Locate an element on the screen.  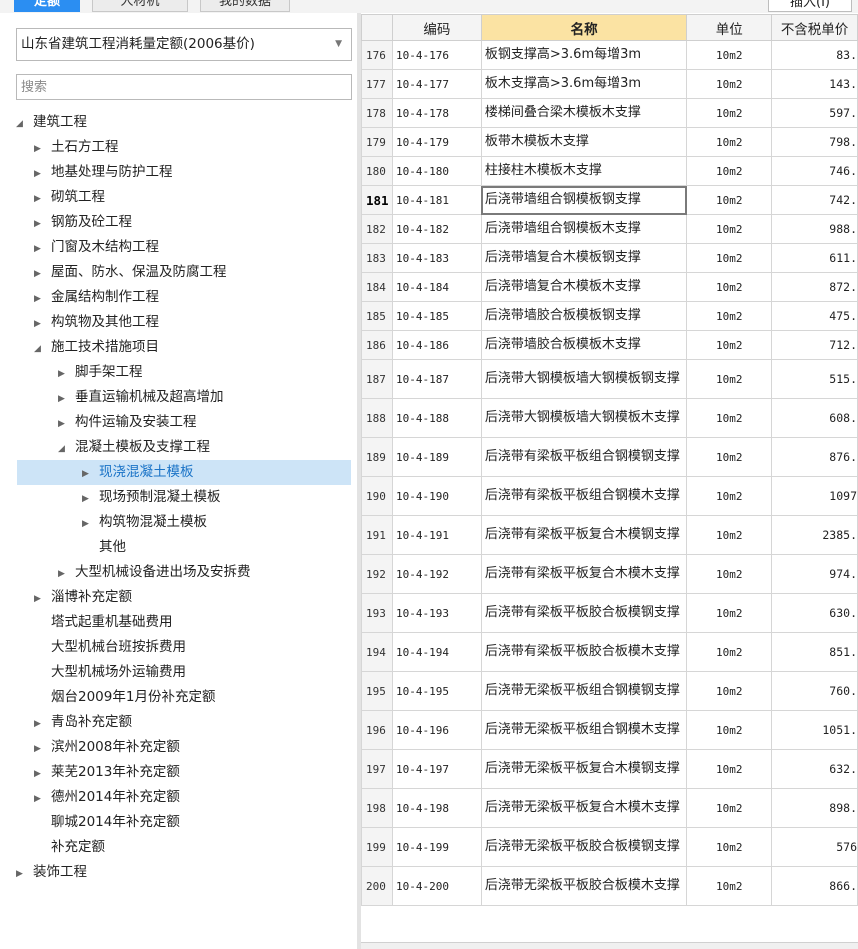
code-cell: 10-4-186 is located at coordinates (436, 345).